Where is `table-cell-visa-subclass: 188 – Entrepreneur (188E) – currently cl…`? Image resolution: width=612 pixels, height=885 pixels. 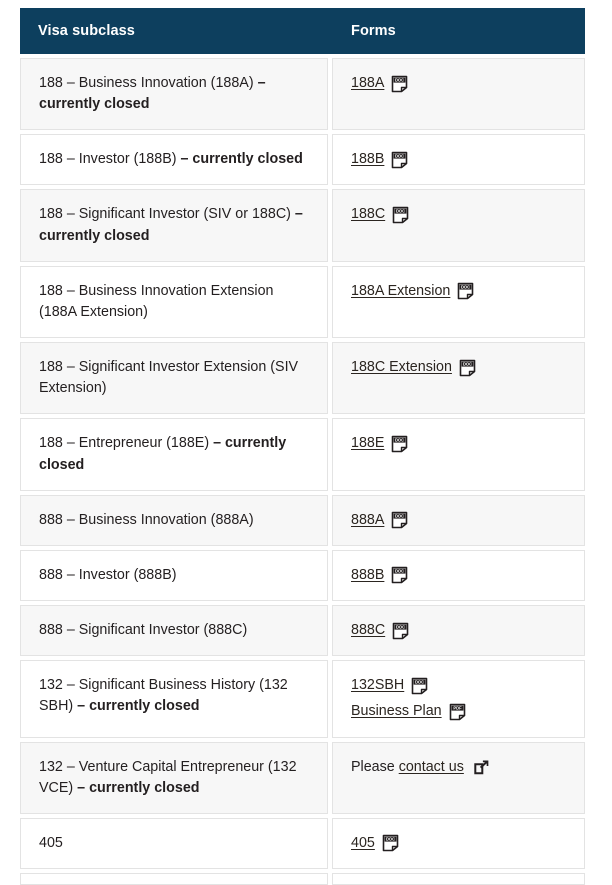 table-cell-visa-subclass: 188 – Entrepreneur (188E) – currently cl… is located at coordinates (174, 454).